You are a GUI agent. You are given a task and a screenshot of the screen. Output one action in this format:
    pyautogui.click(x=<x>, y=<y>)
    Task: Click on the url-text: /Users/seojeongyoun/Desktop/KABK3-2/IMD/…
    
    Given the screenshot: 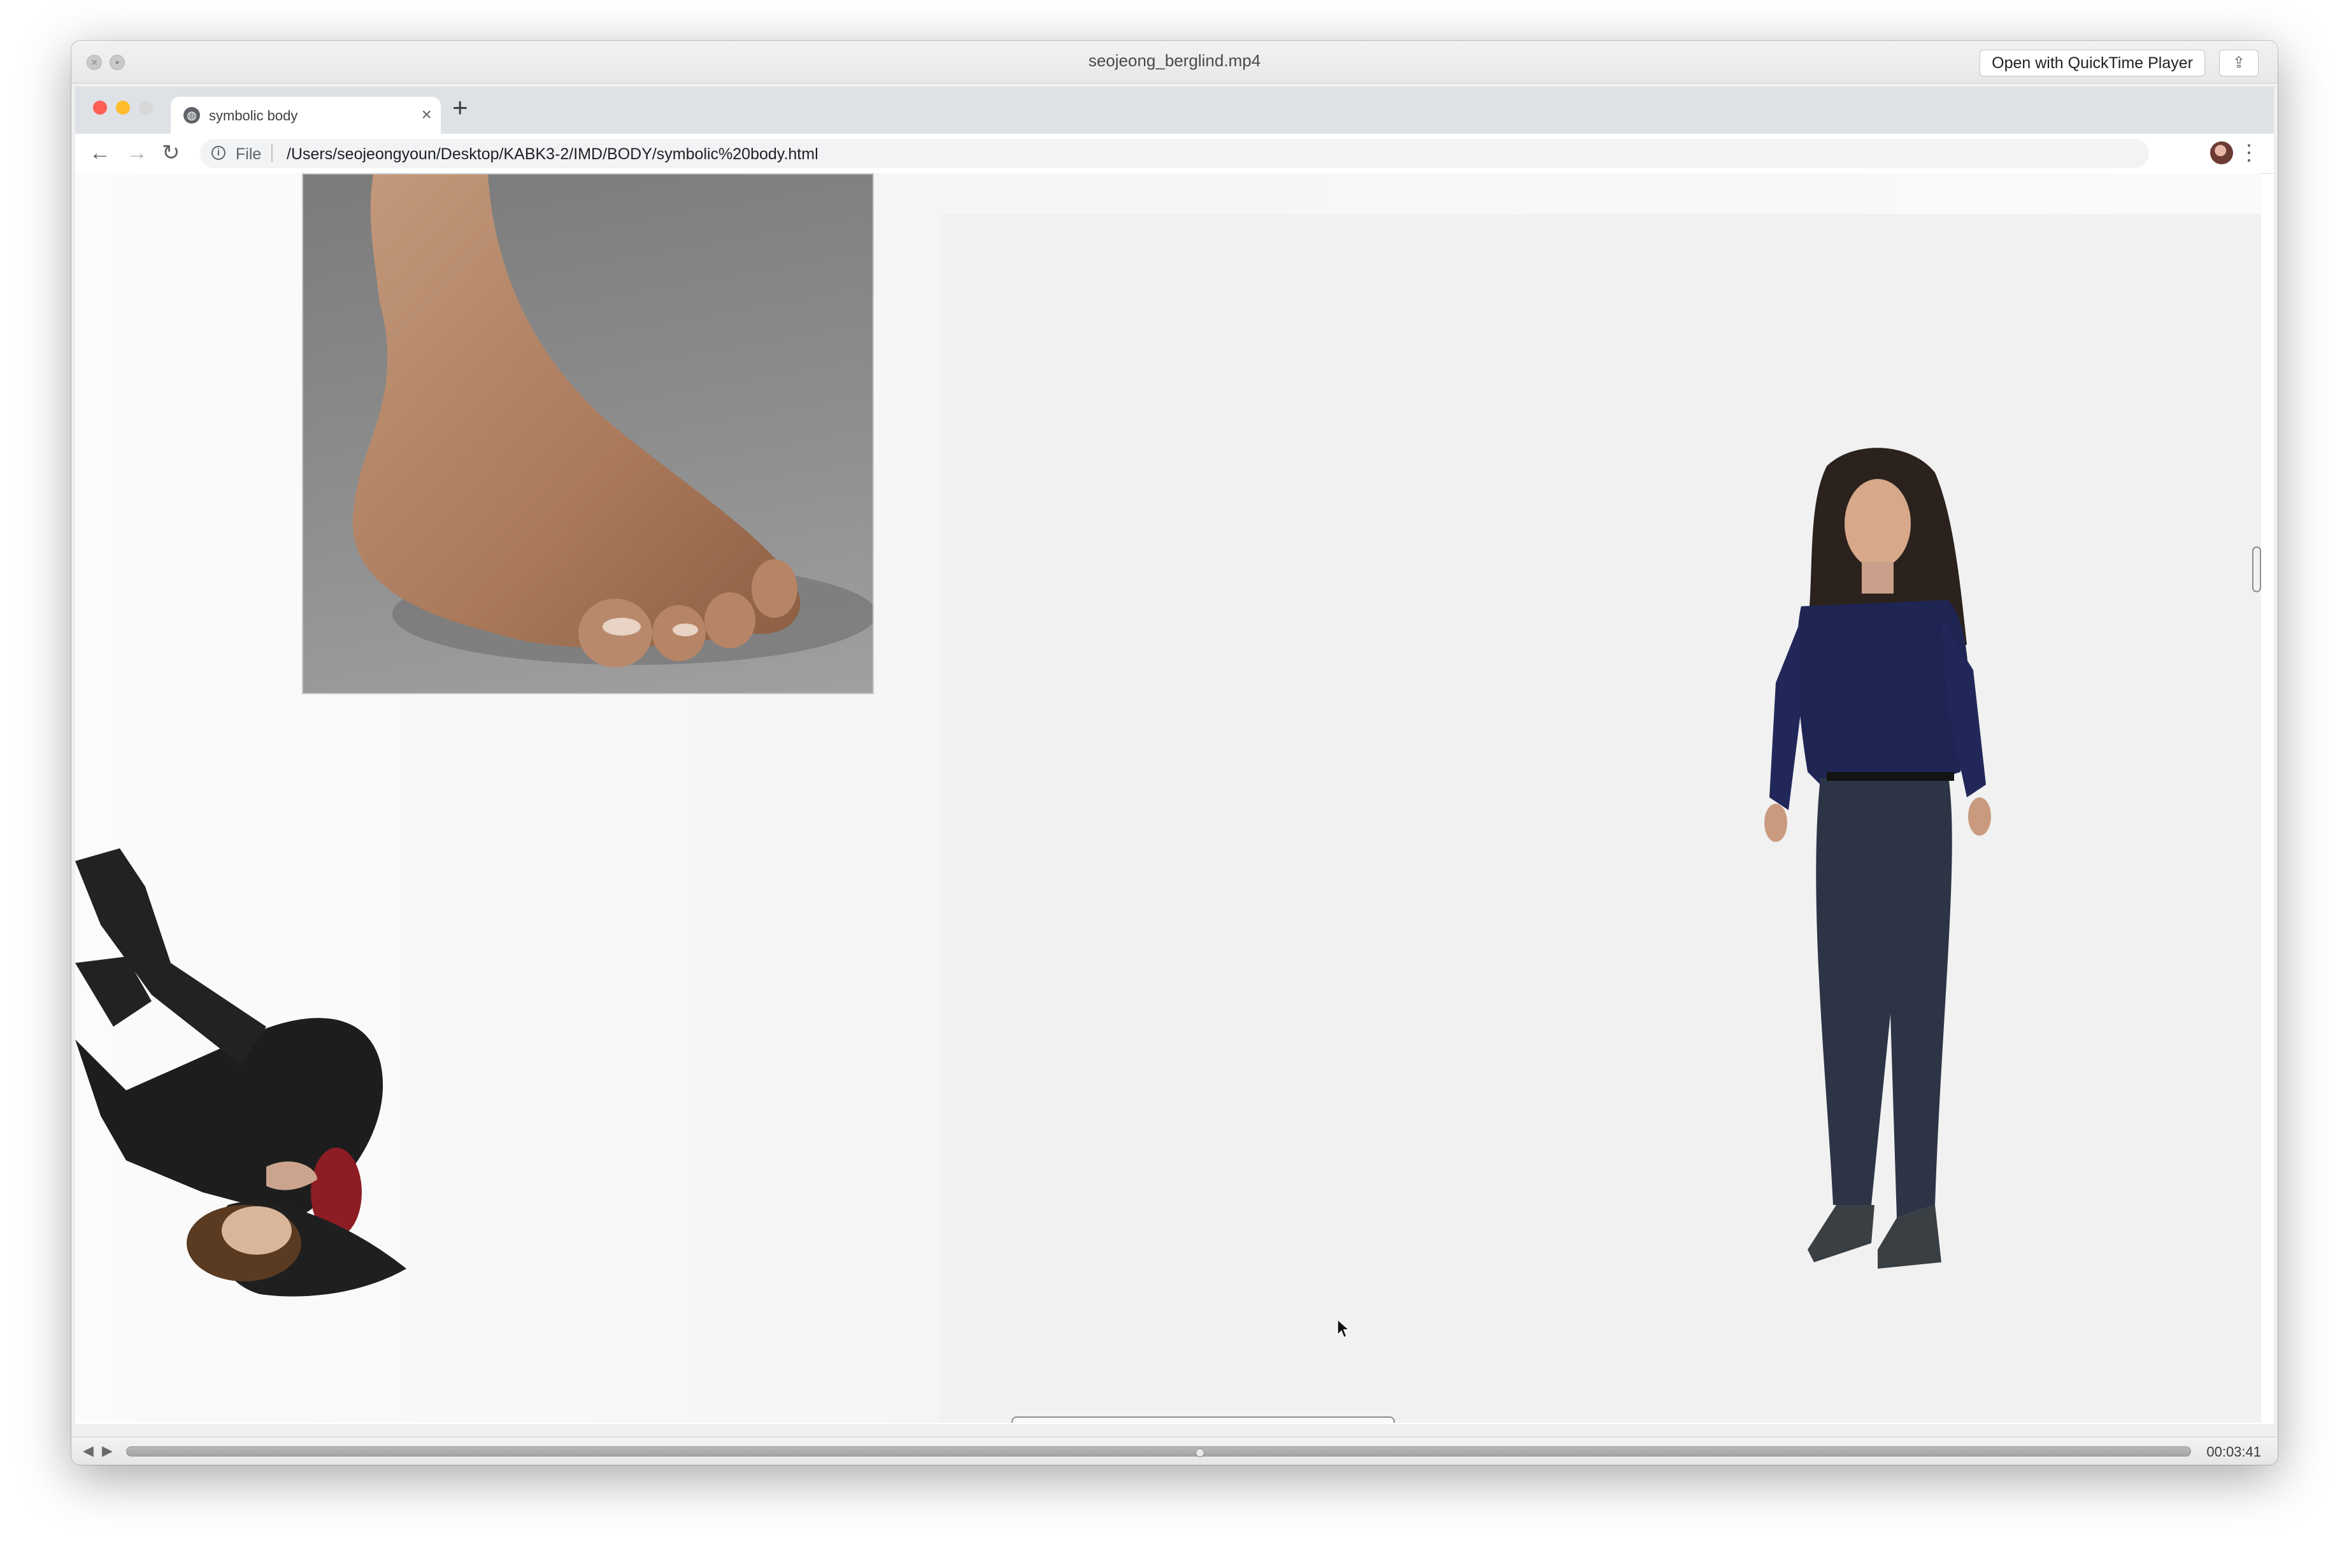 What is the action you would take?
    pyautogui.click(x=552, y=154)
    